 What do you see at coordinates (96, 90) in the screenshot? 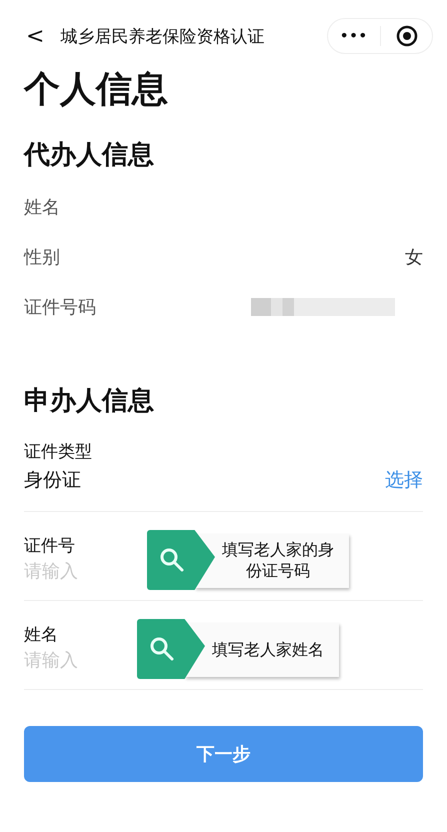
I see `page-title: 个人信息` at bounding box center [96, 90].